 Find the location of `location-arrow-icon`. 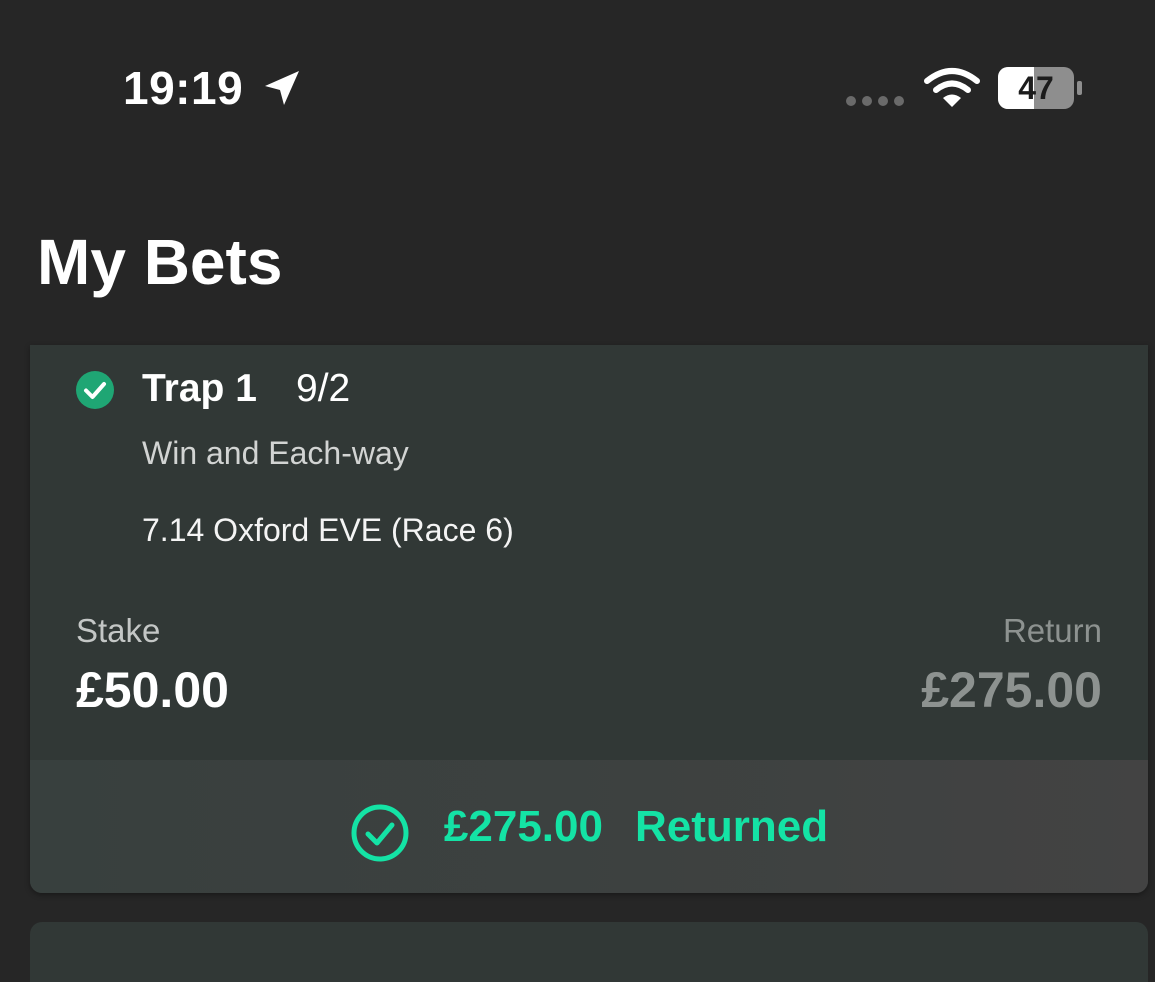

location-arrow-icon is located at coordinates (282, 88).